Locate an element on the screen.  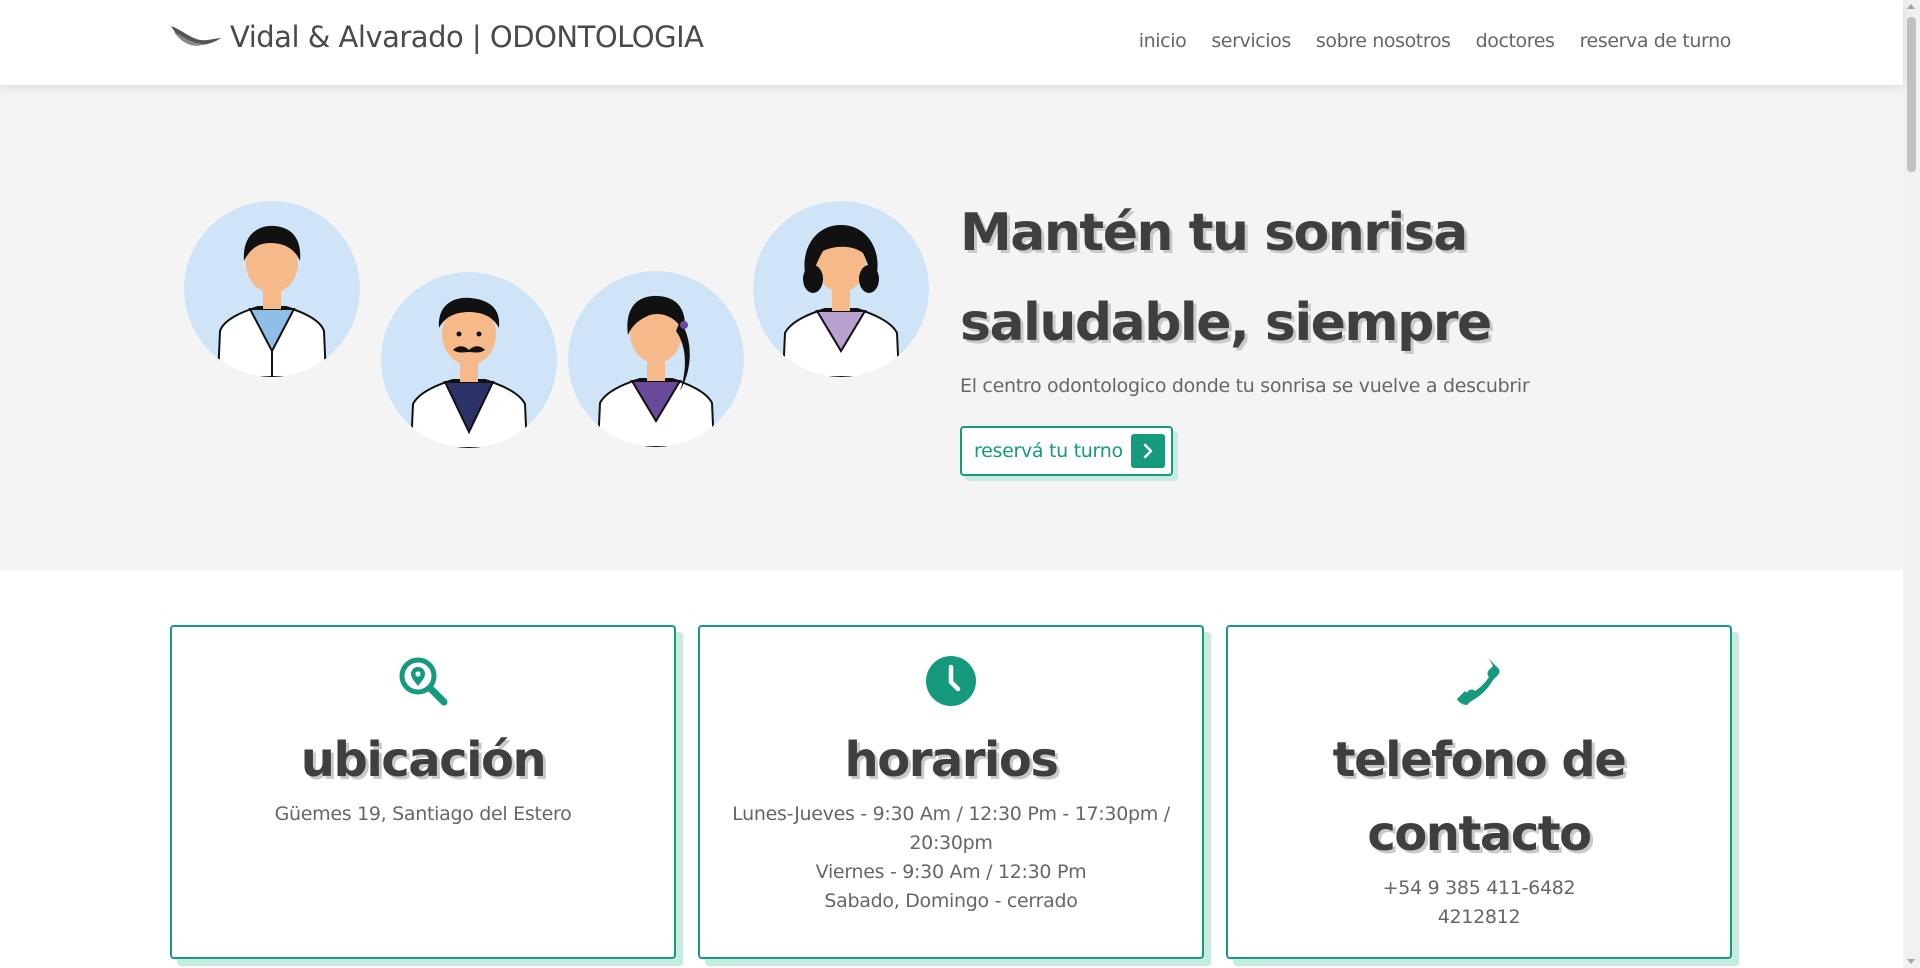
nav-link-sobre-nosotros: sobre nosotros is located at coordinates (1383, 41).